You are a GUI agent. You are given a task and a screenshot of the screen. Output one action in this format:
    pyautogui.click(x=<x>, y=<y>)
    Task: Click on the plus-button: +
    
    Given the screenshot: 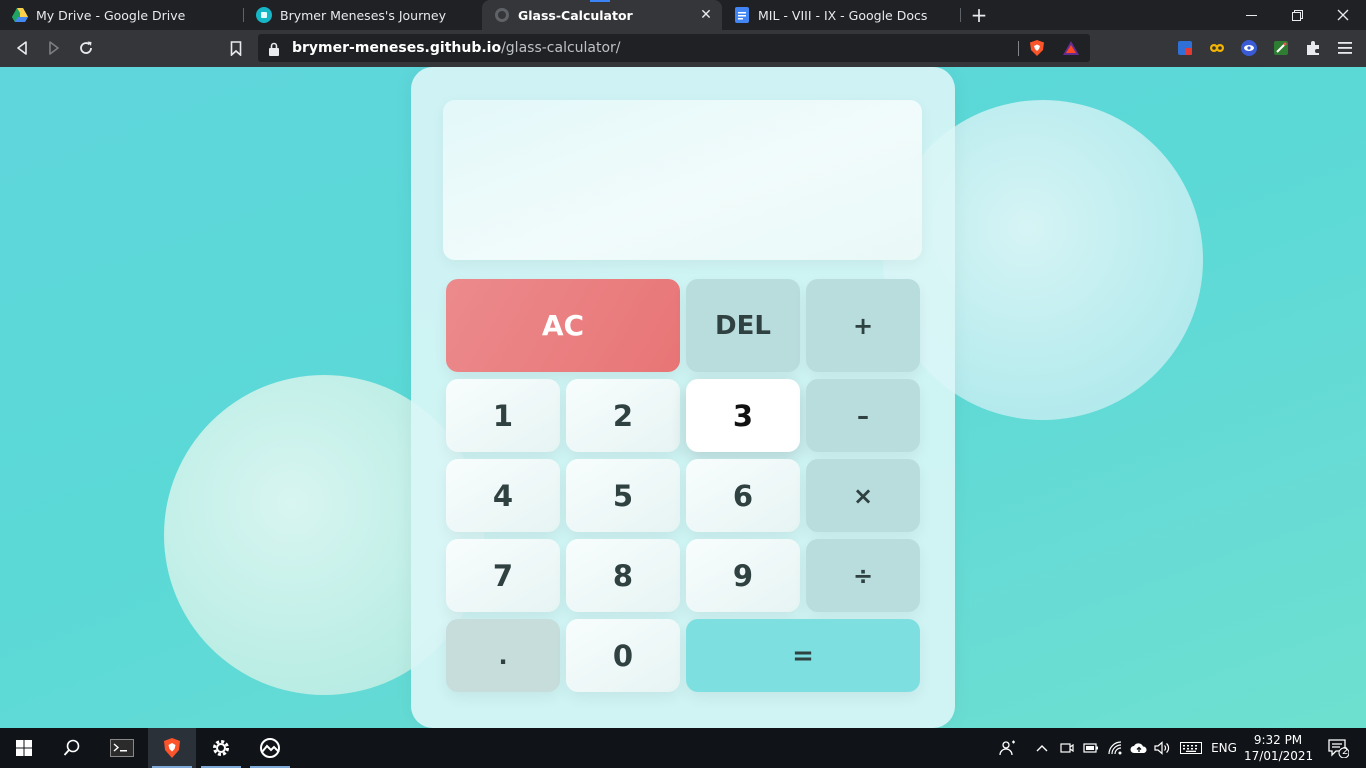 What is the action you would take?
    pyautogui.click(x=863, y=325)
    